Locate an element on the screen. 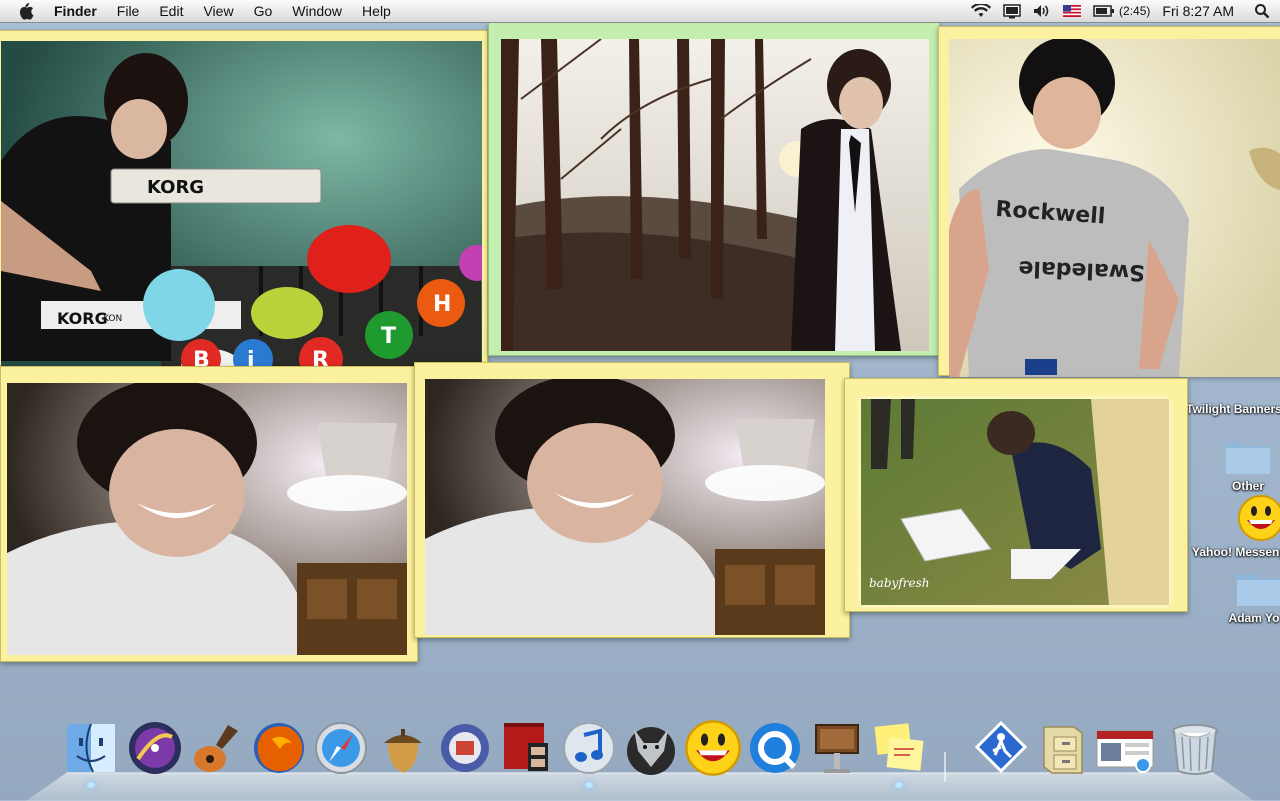 The width and height of the screenshot is (1280, 801). menu-window: Window is located at coordinates (317, 11).